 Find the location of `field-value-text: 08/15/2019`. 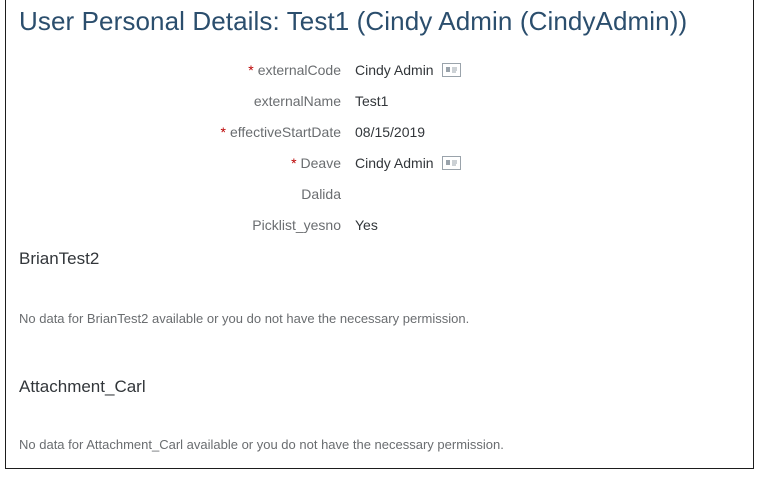

field-value-text: 08/15/2019 is located at coordinates (390, 132).